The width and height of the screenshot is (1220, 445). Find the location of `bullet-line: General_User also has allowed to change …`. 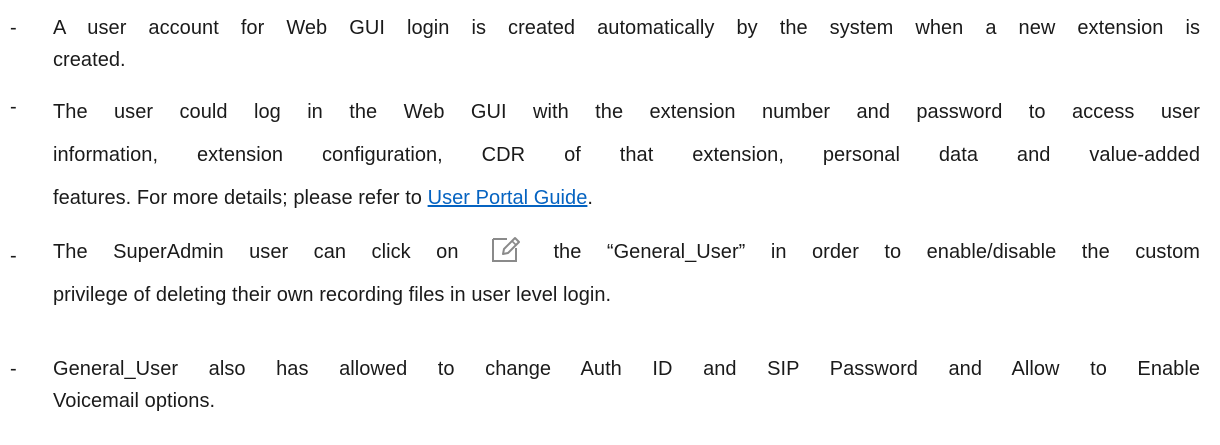

bullet-line: General_User also has allowed to change … is located at coordinates (626, 369).